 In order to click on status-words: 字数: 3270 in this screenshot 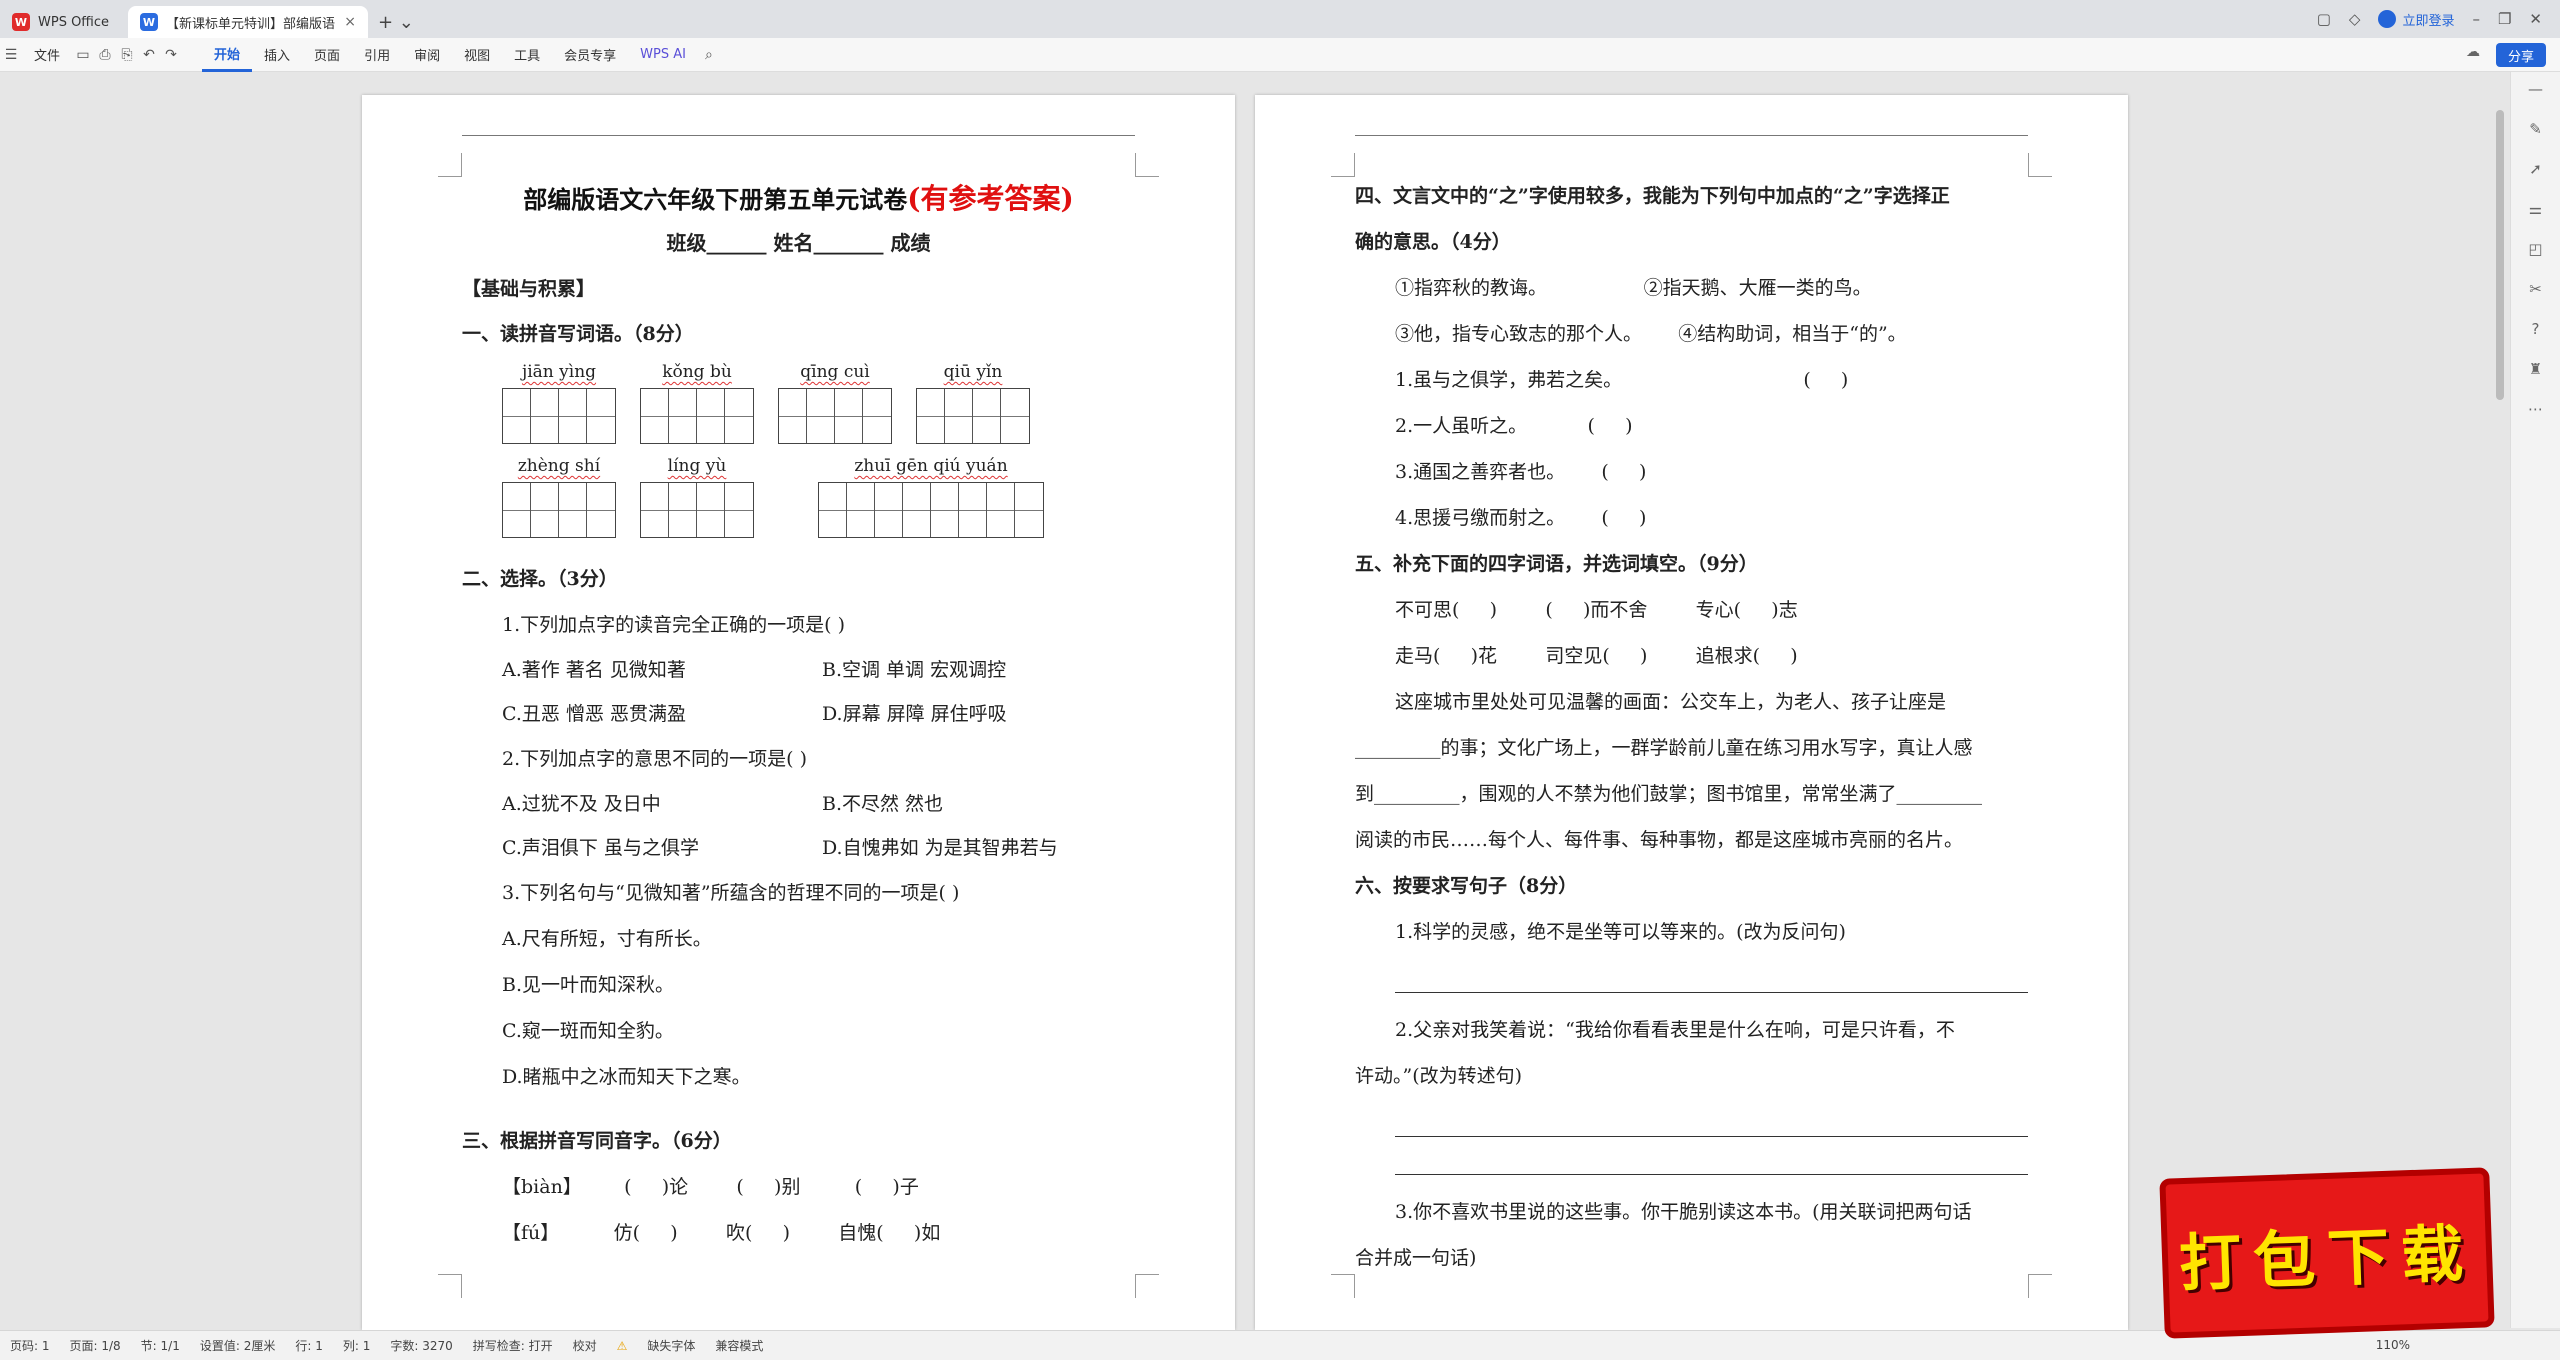, I will do `click(421, 1345)`.